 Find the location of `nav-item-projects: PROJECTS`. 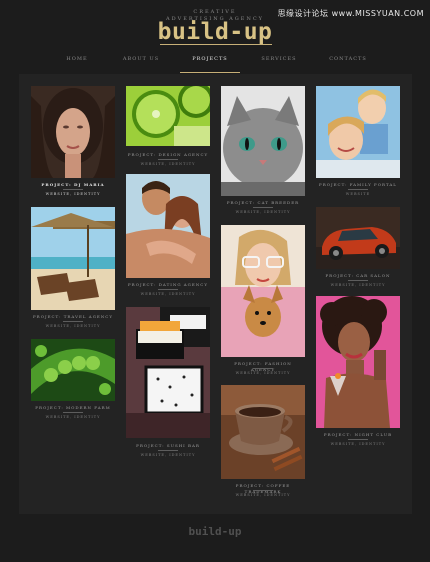

nav-item-projects: PROJECTS is located at coordinates (210, 59).